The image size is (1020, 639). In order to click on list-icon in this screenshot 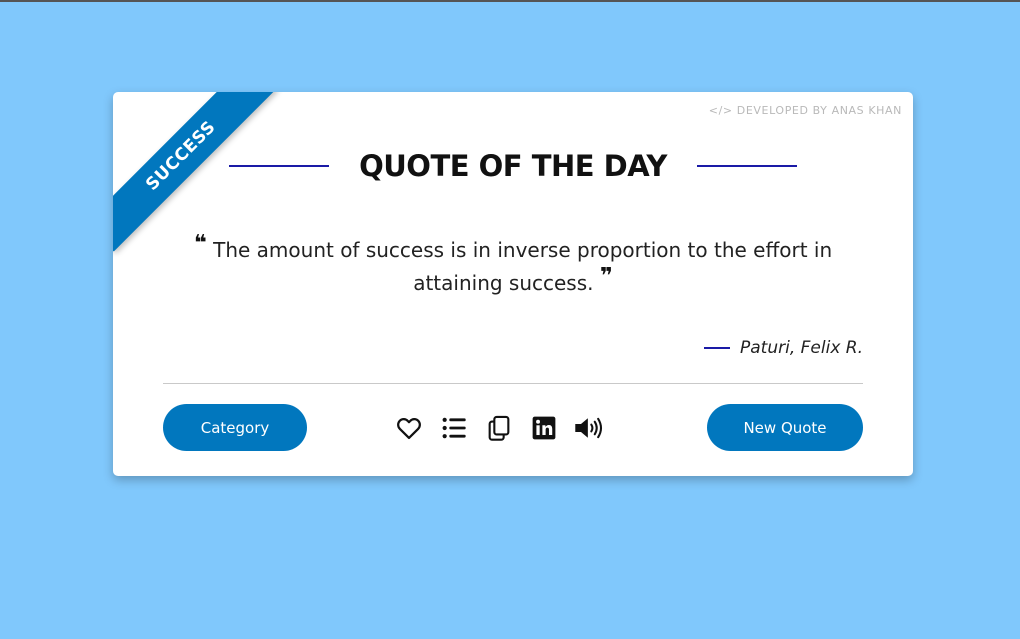, I will do `click(454, 428)`.